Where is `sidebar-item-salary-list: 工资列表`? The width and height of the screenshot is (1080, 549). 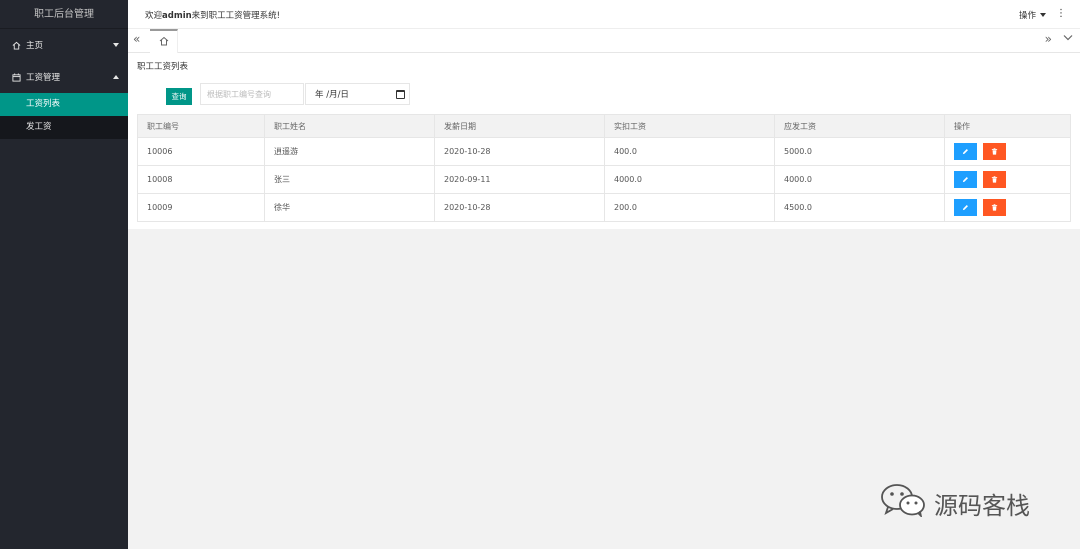
sidebar-item-salary-list: 工资列表 is located at coordinates (64, 104).